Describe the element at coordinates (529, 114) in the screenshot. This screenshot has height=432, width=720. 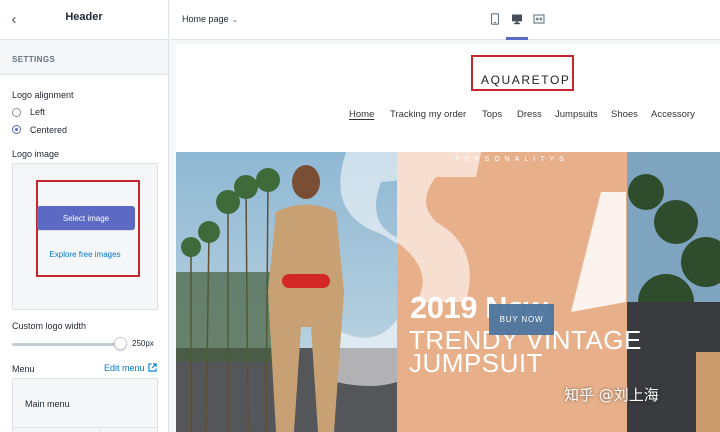
I see `nav-item-dress: Dress` at that location.